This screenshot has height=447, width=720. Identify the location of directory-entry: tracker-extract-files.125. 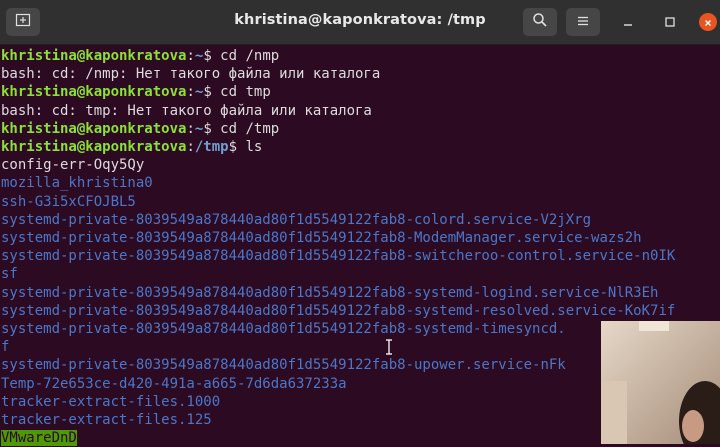
(106, 420).